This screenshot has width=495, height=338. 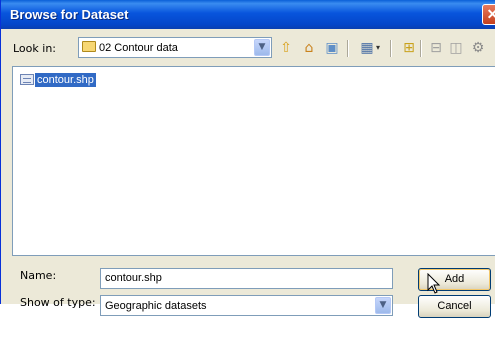 What do you see at coordinates (248, 14) in the screenshot?
I see `title-bar: Browse for Dataset ✕` at bounding box center [248, 14].